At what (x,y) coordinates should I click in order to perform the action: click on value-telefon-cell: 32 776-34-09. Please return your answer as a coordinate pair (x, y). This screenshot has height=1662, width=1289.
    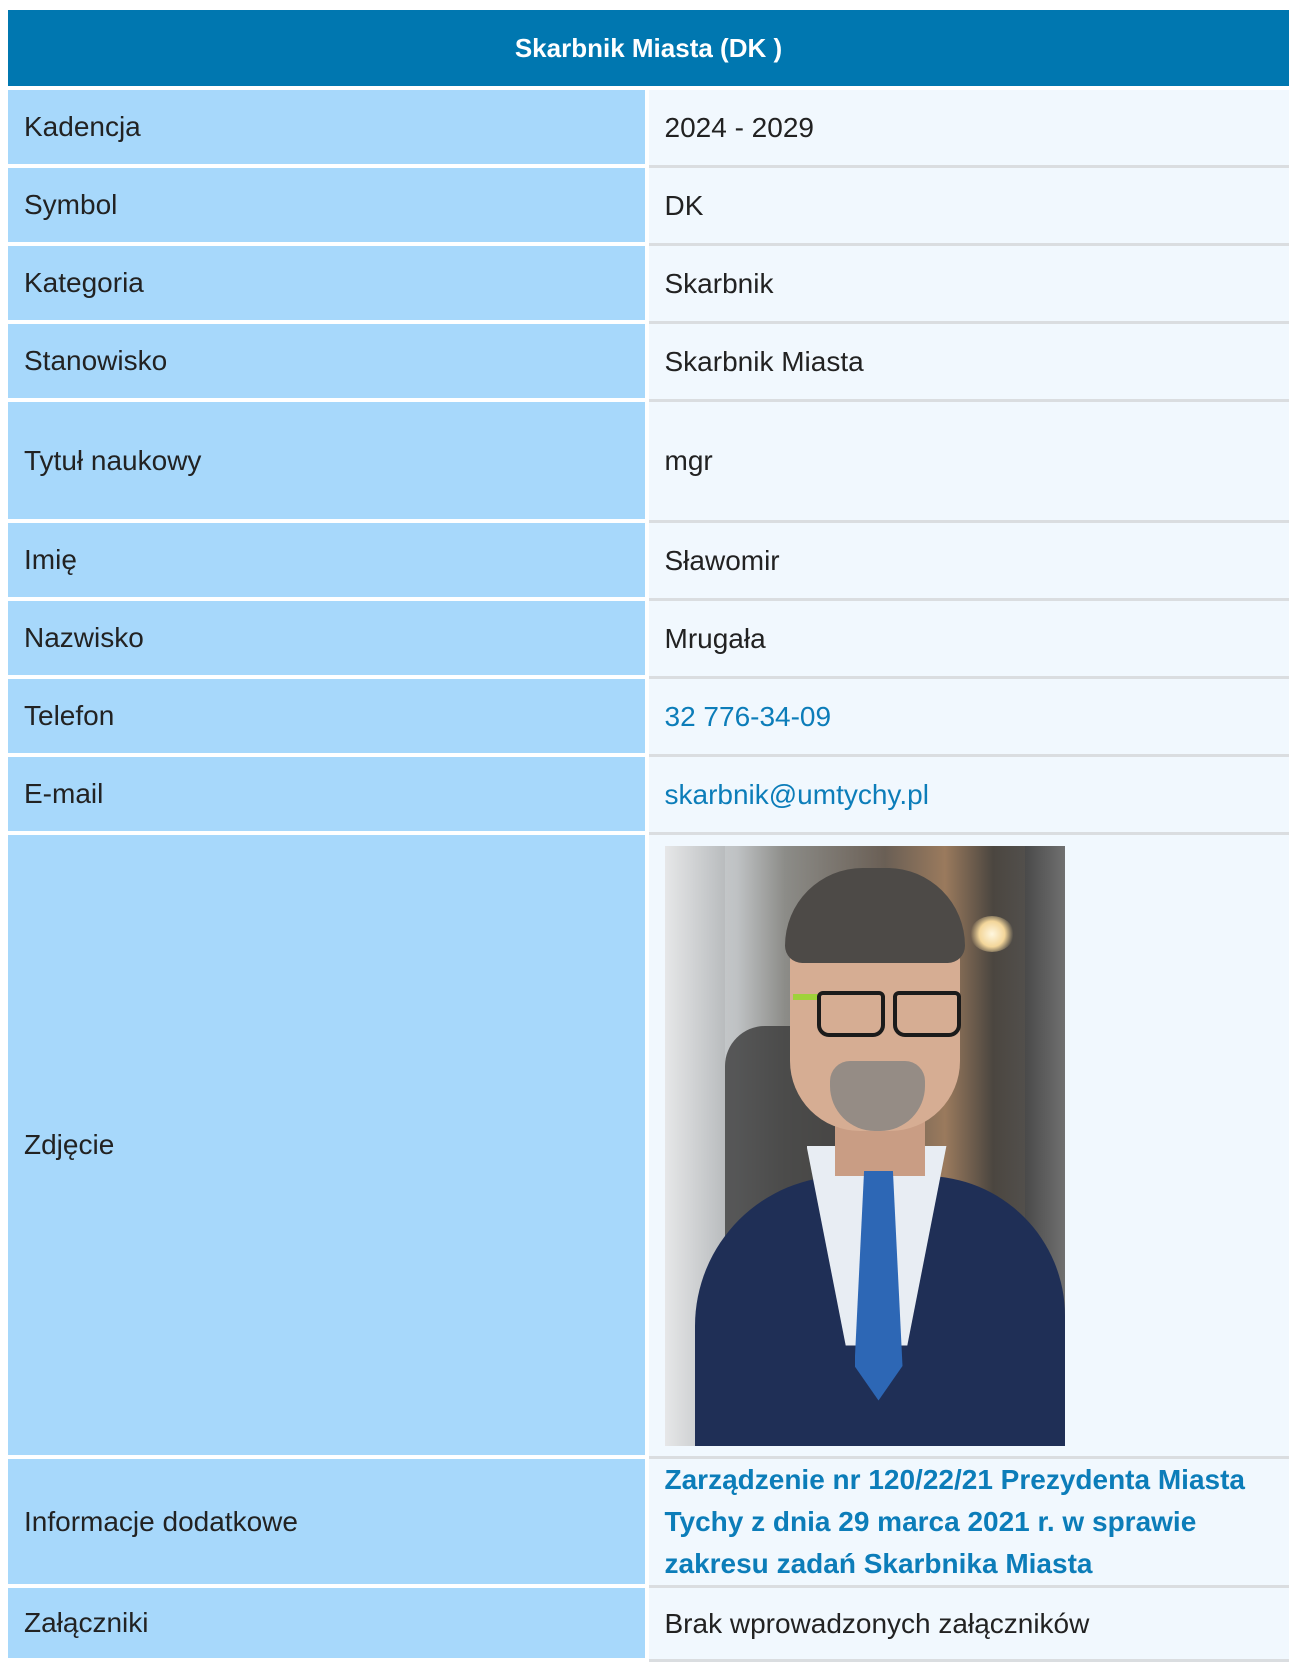
    Looking at the image, I should click on (969, 718).